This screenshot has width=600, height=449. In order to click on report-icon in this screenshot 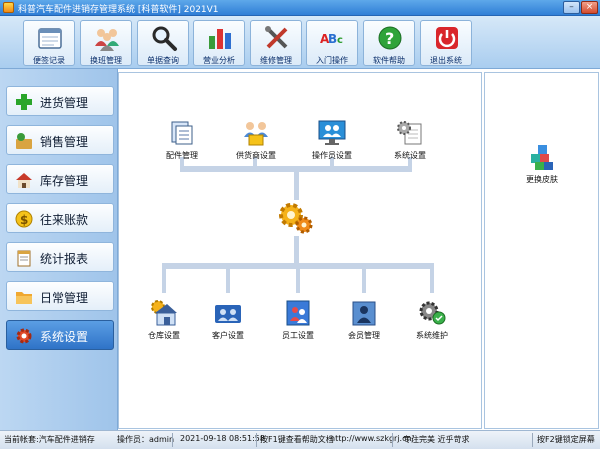, I will do `click(24, 258)`.